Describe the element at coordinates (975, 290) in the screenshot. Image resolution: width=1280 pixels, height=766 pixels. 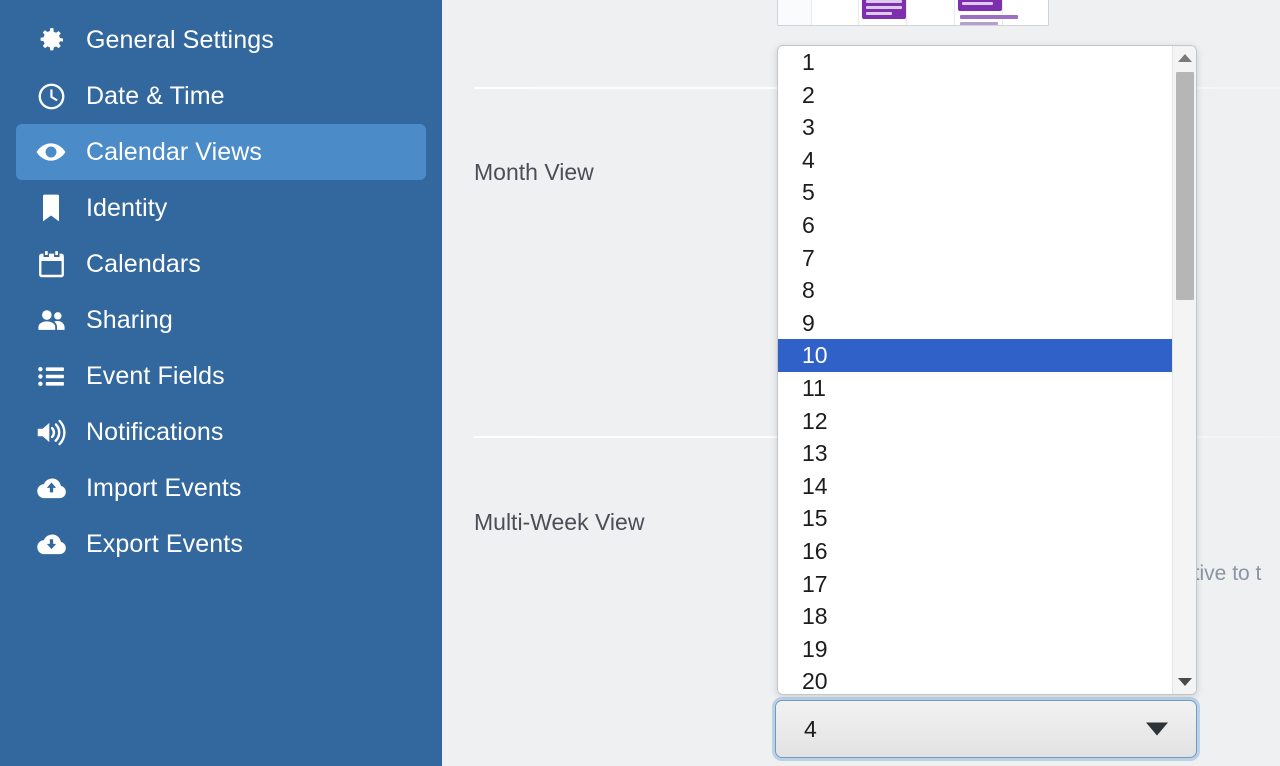
I see `dropdown-option: 8` at that location.